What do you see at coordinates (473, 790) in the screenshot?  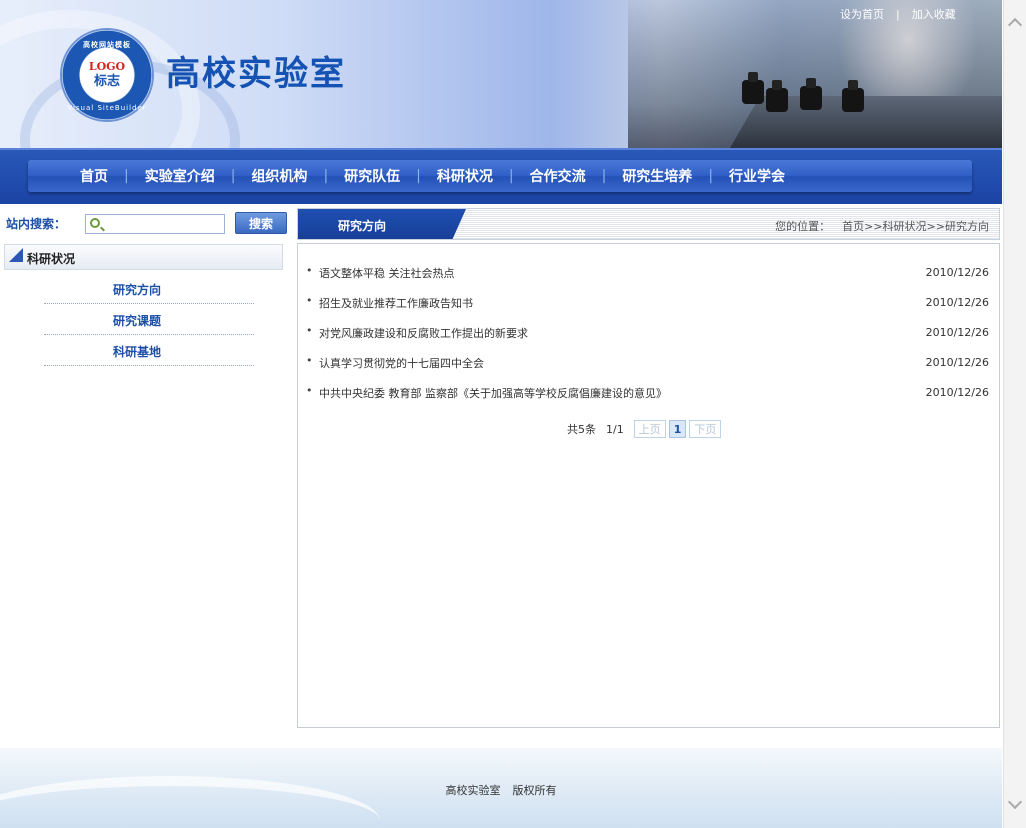 I see `footer-site-name: 高校实验室` at bounding box center [473, 790].